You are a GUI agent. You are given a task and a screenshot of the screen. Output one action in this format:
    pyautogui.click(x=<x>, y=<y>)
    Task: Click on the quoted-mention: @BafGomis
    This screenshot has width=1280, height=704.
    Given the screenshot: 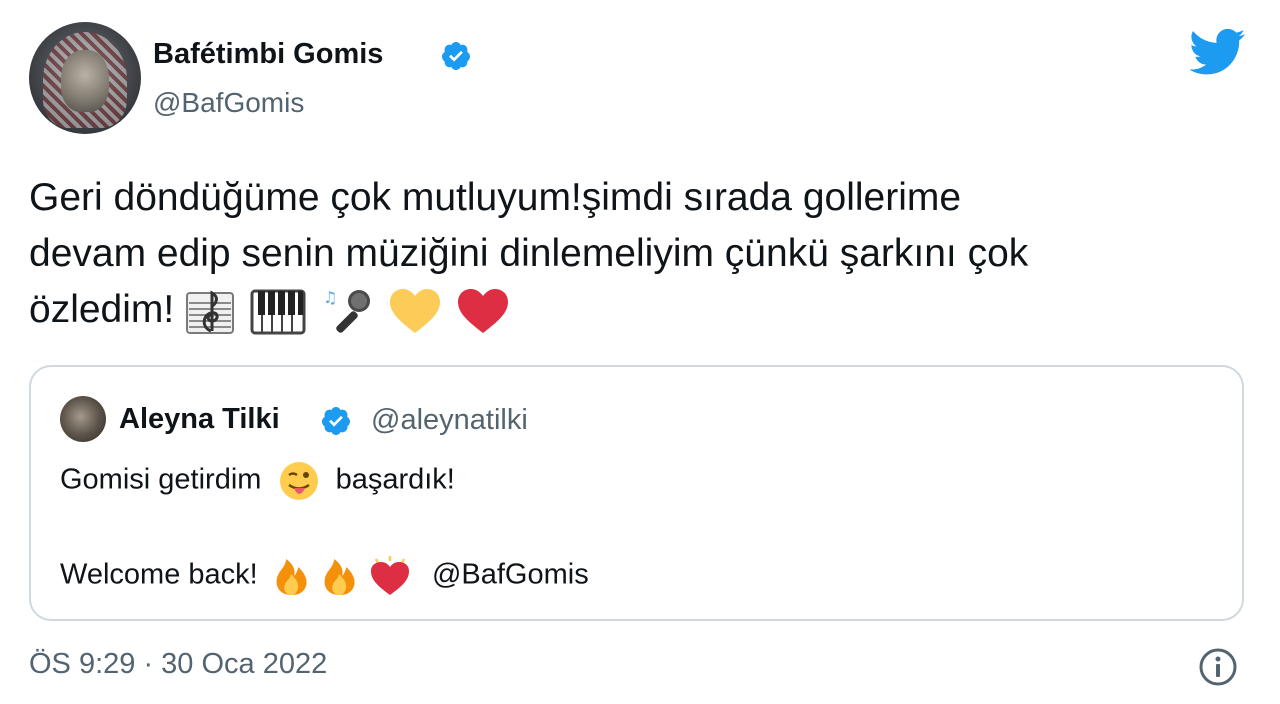 What is the action you would take?
    pyautogui.click(x=510, y=575)
    